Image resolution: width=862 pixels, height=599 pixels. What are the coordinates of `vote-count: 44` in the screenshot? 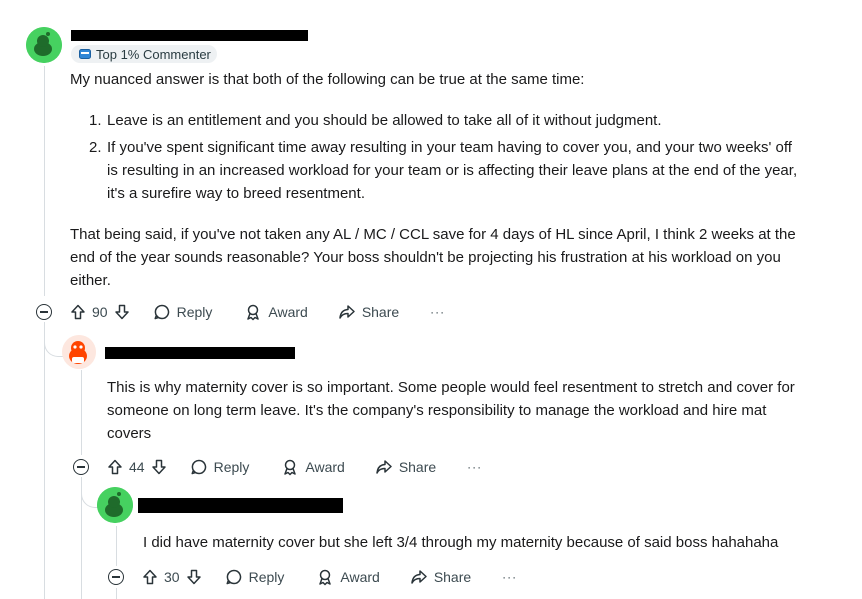 It's located at (137, 467).